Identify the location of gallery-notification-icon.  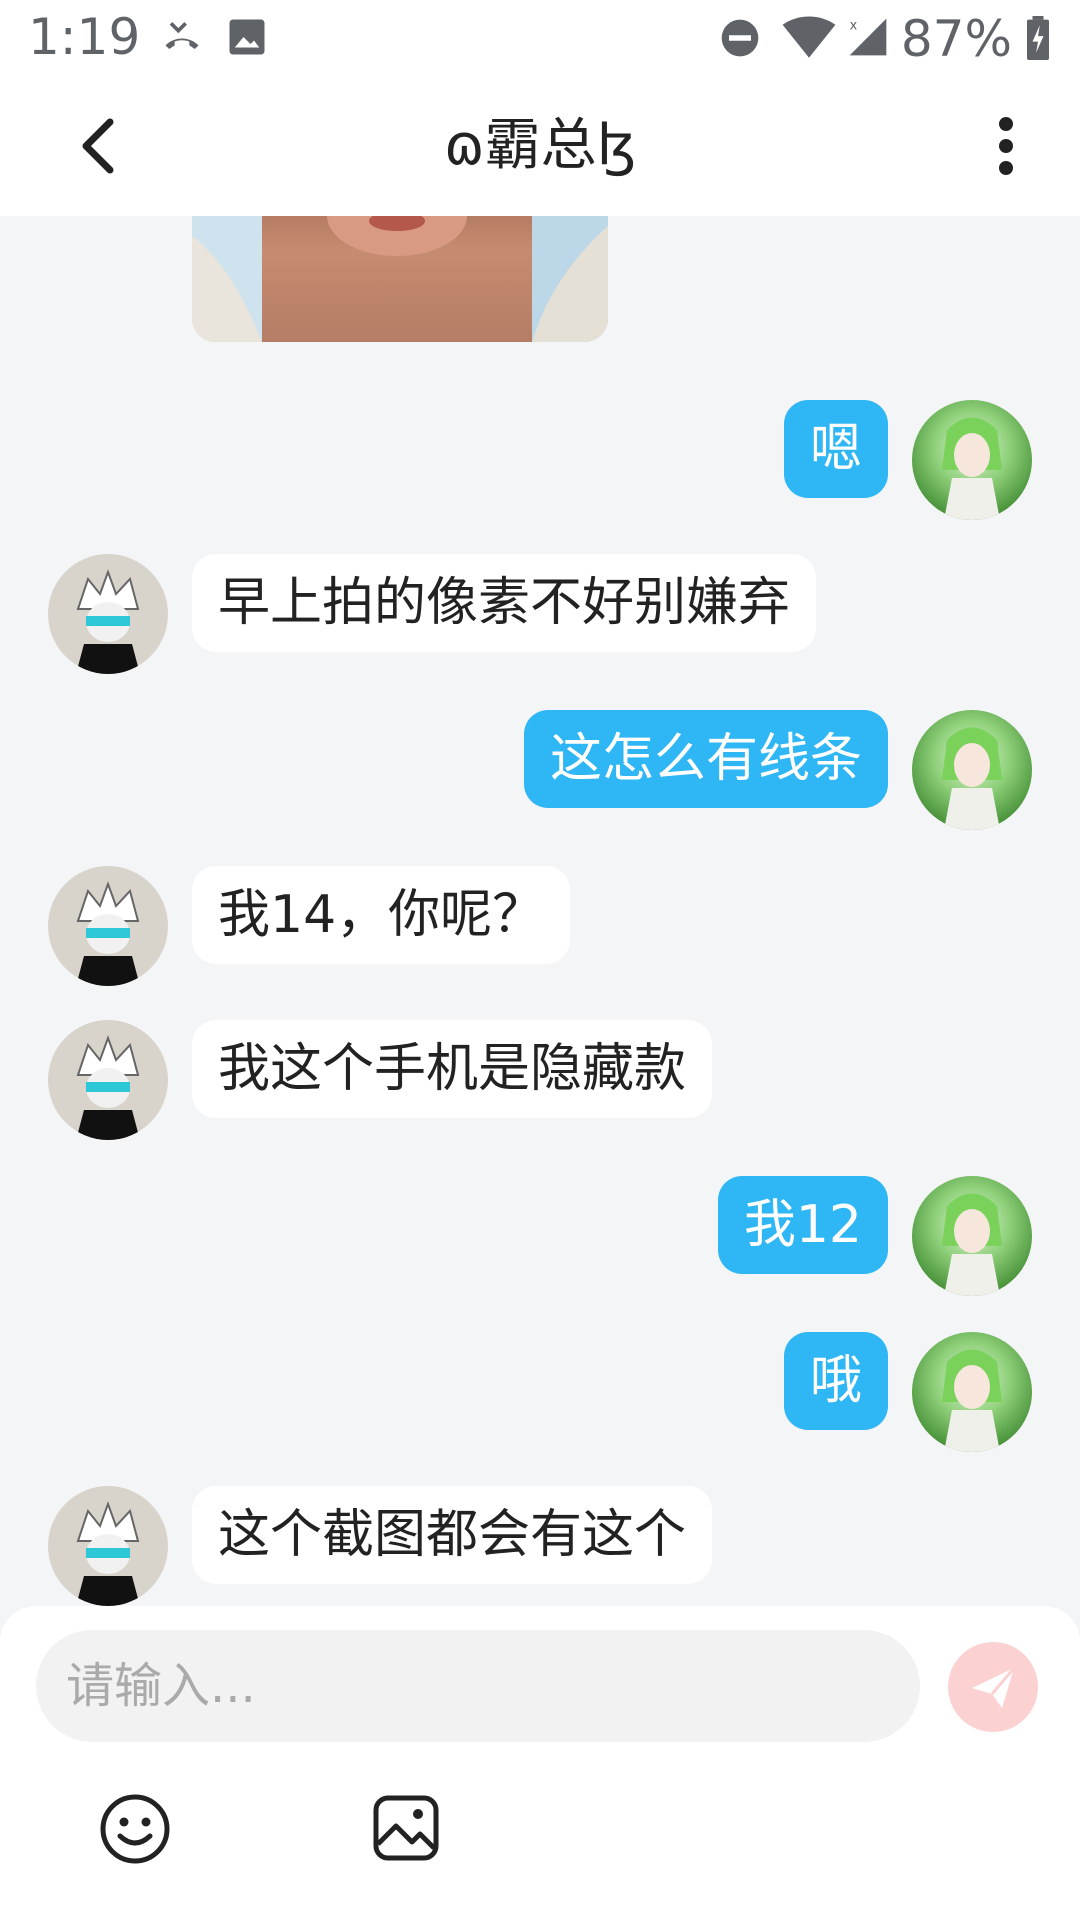
(247, 37).